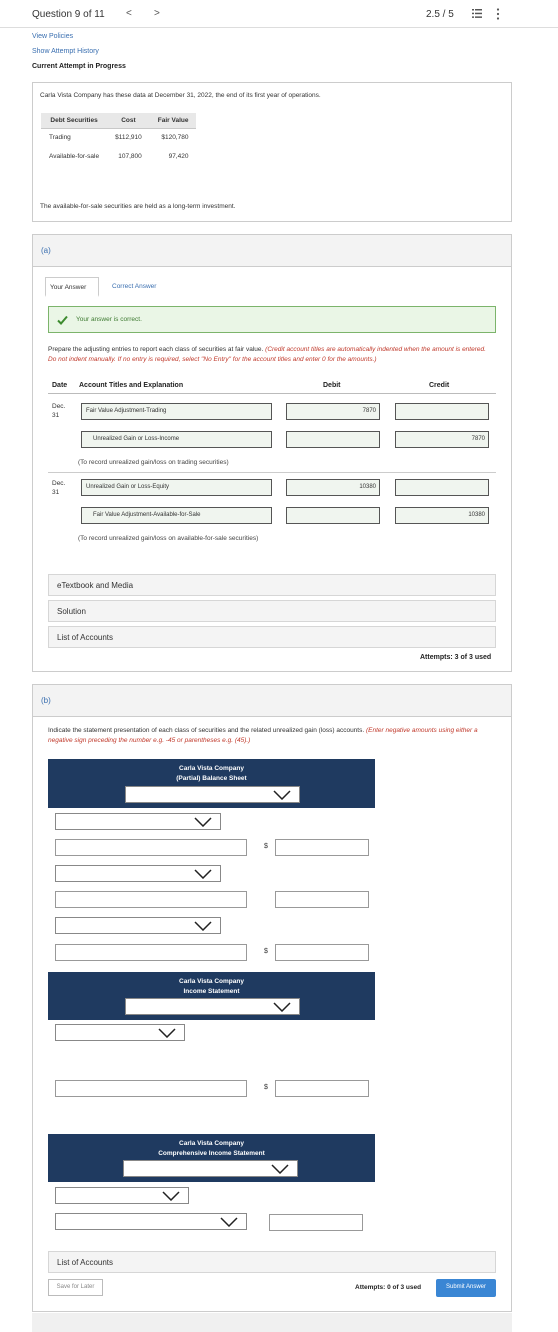  I want to click on entry-2-date: Dec. 31, so click(58, 488).